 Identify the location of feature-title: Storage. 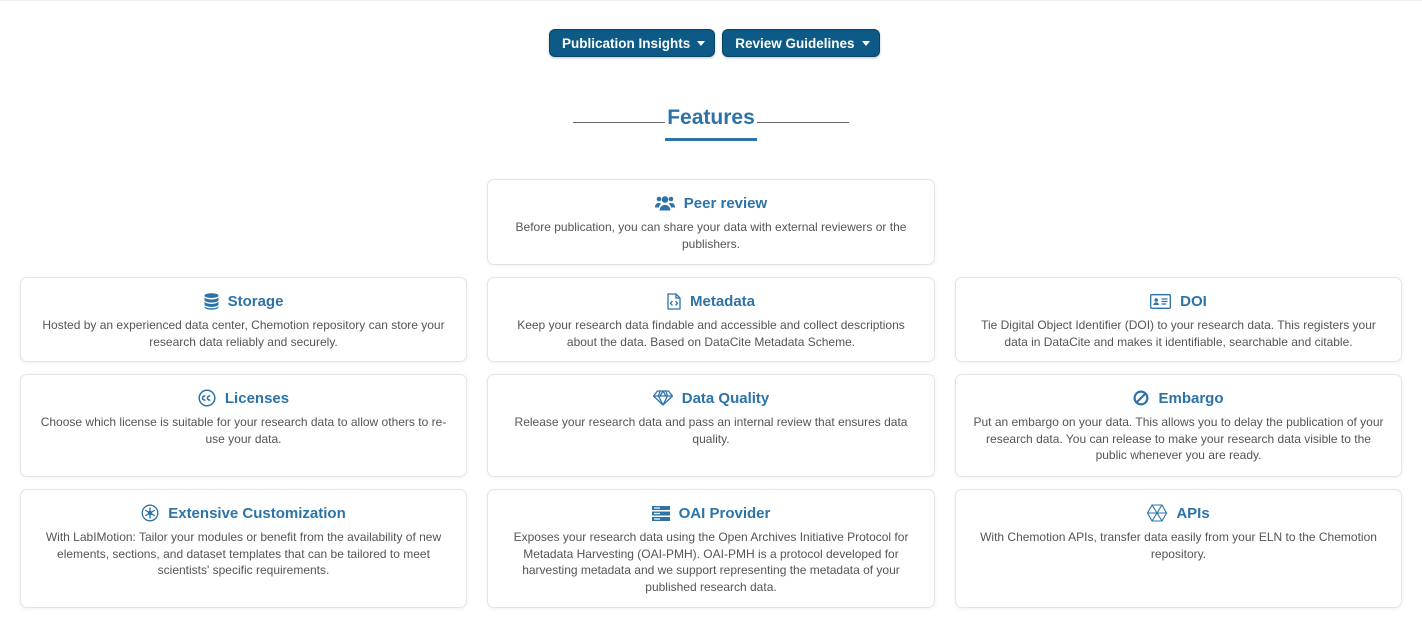
(255, 301).